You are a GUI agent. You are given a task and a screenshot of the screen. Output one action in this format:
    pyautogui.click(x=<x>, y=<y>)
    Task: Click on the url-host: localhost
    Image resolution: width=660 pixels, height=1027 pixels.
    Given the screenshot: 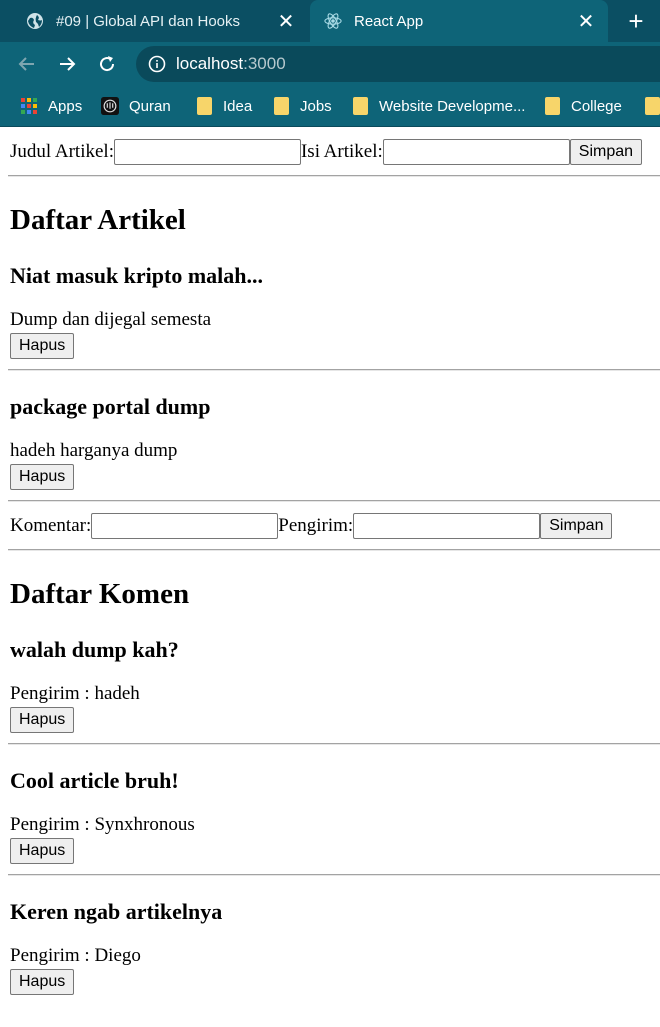 What is the action you would take?
    pyautogui.click(x=210, y=63)
    